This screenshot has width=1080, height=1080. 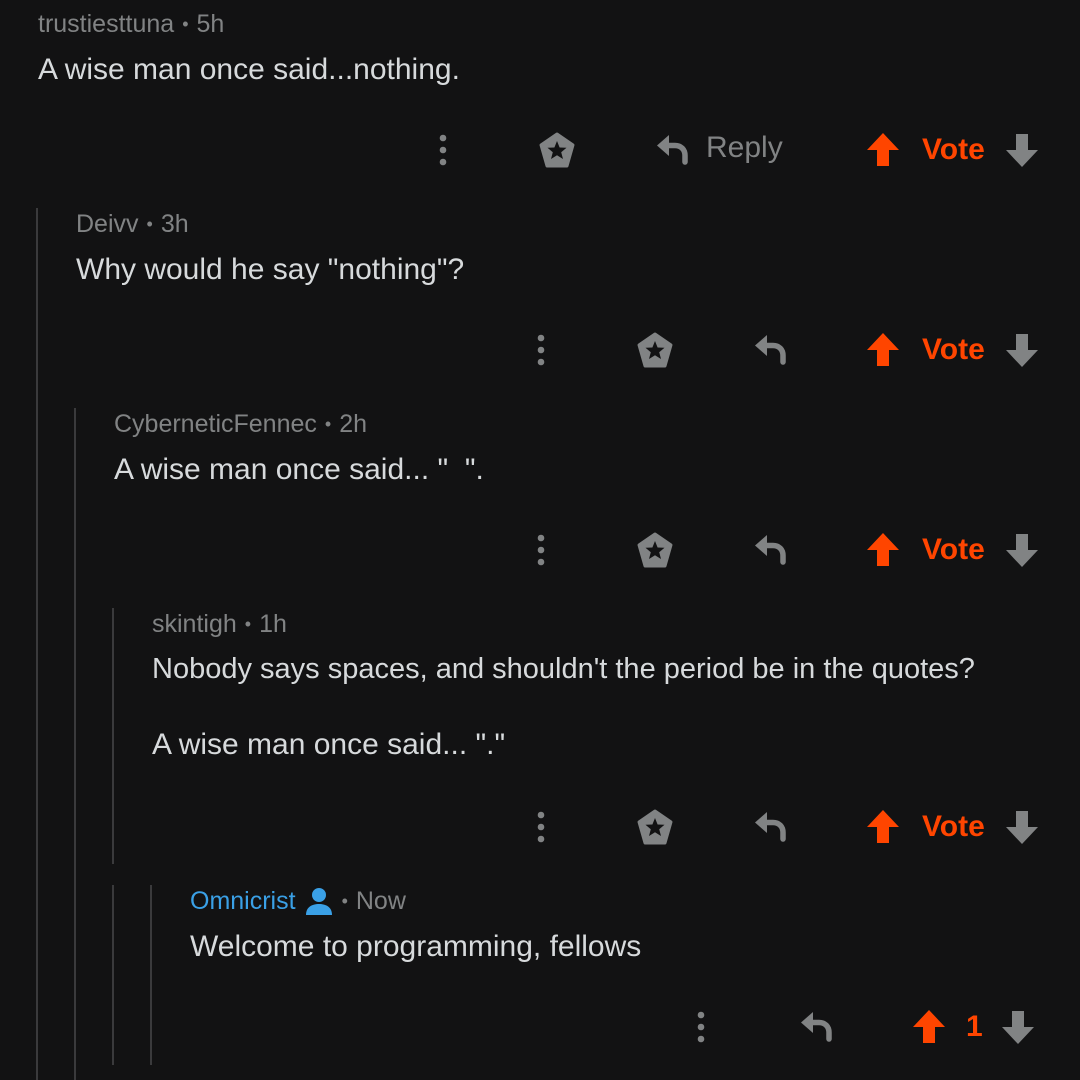 What do you see at coordinates (299, 469) in the screenshot?
I see `comment-body: A wise man once said... " ".` at bounding box center [299, 469].